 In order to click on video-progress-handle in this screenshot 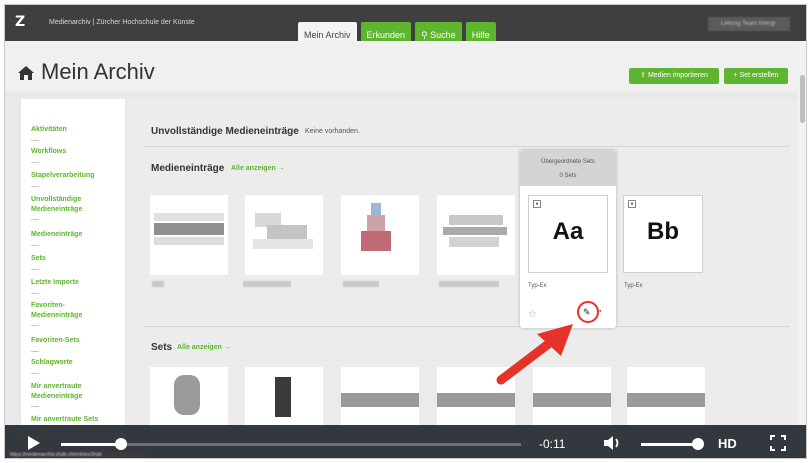, I will do `click(120, 444)`.